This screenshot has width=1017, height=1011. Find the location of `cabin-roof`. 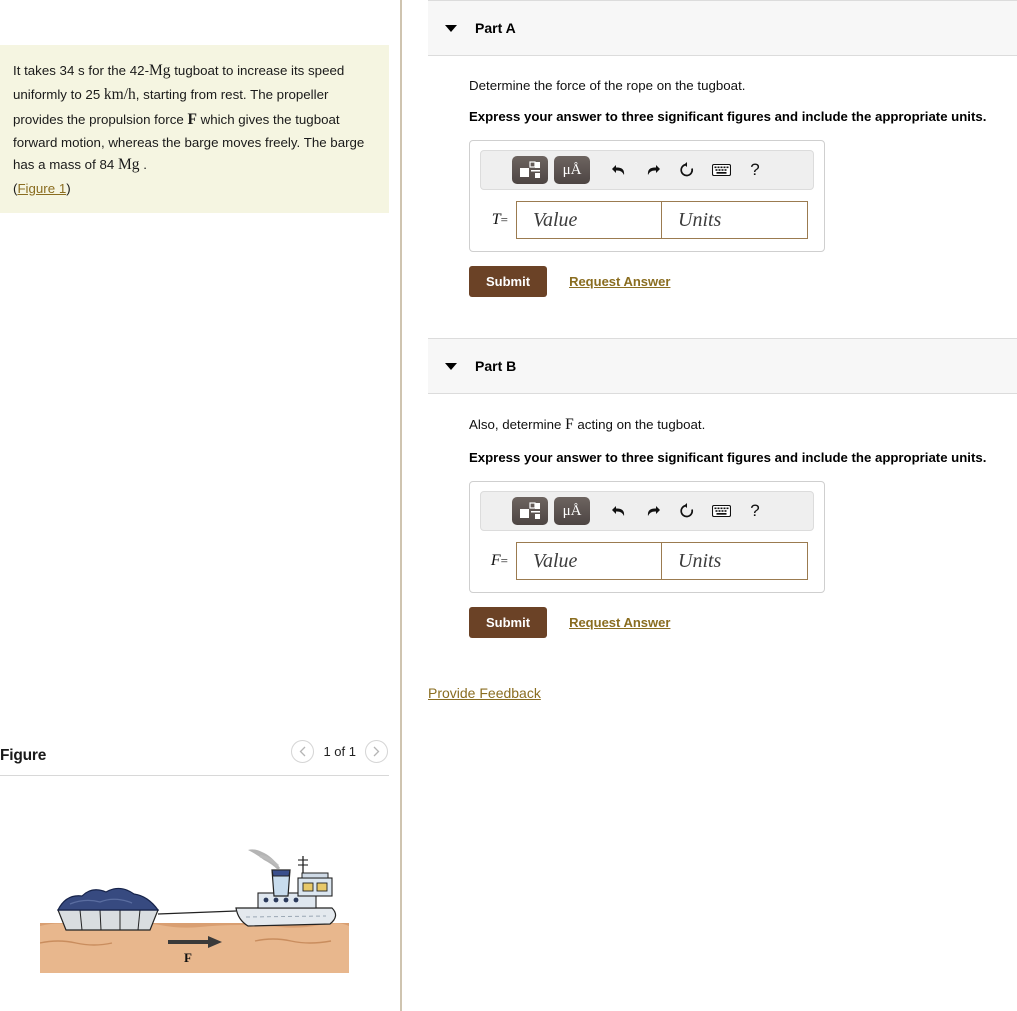

cabin-roof is located at coordinates (315, 875).